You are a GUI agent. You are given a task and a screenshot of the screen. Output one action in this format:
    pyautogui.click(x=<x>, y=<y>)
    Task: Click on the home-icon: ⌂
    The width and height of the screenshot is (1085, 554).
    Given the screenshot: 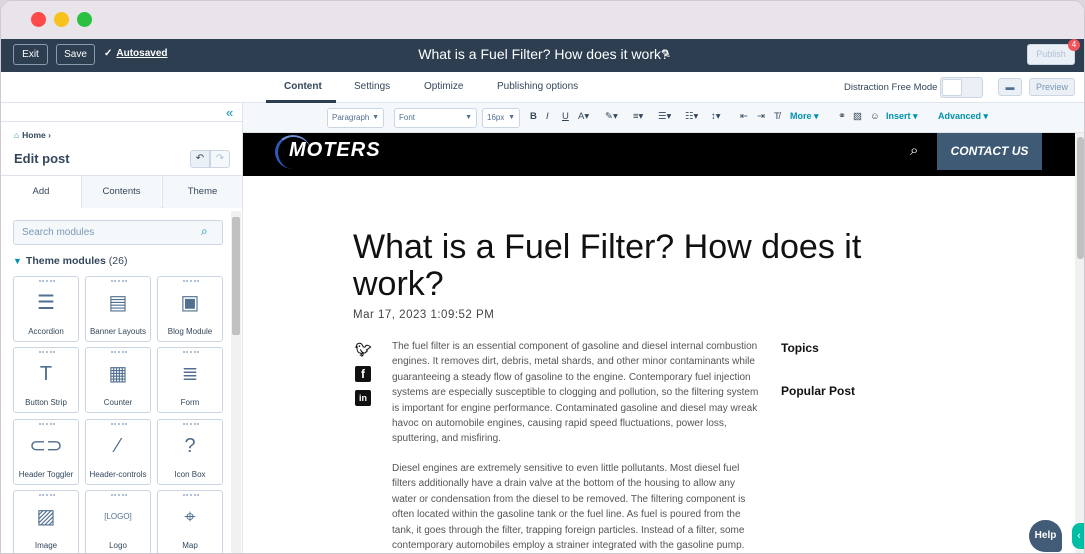 What is the action you would take?
    pyautogui.click(x=17, y=135)
    